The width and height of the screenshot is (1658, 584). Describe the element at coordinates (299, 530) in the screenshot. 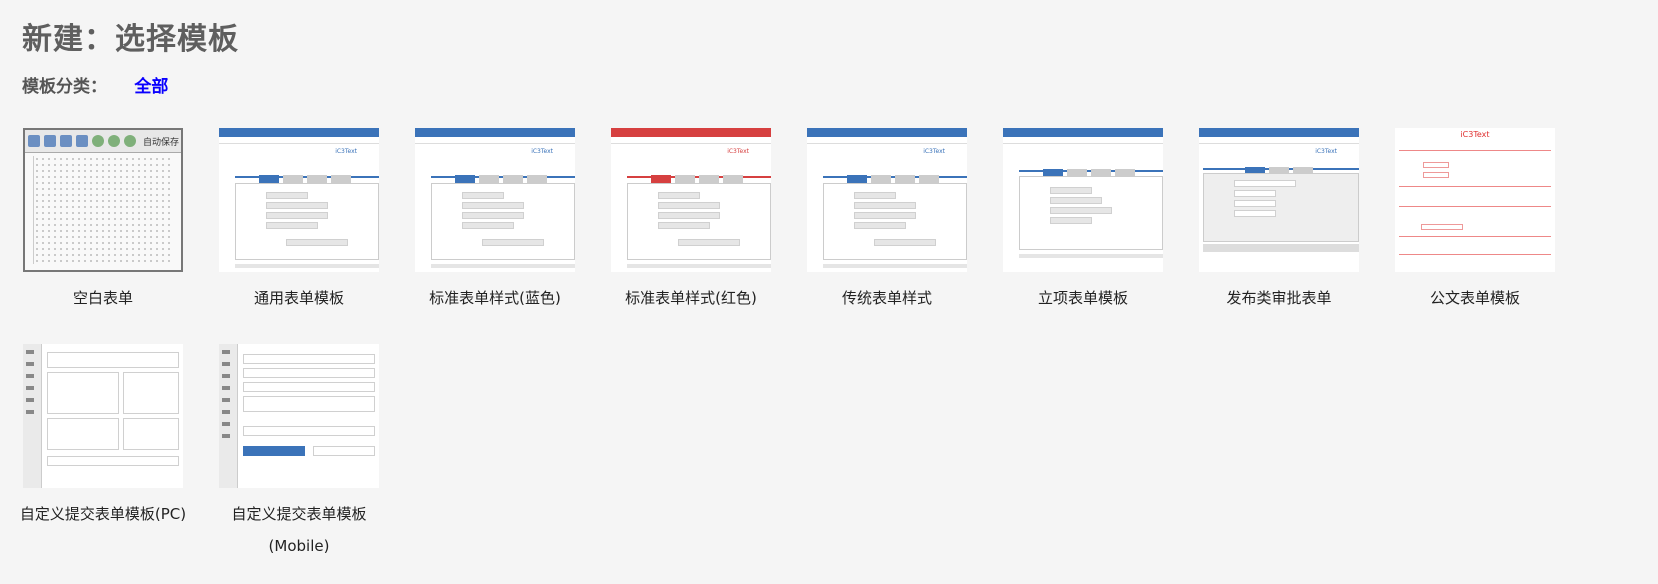

I see `template-label: 自定义提交表单模板 (Mobile)` at that location.